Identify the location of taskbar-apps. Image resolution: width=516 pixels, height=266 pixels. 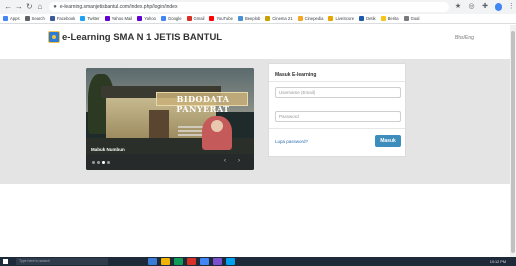
(193, 261).